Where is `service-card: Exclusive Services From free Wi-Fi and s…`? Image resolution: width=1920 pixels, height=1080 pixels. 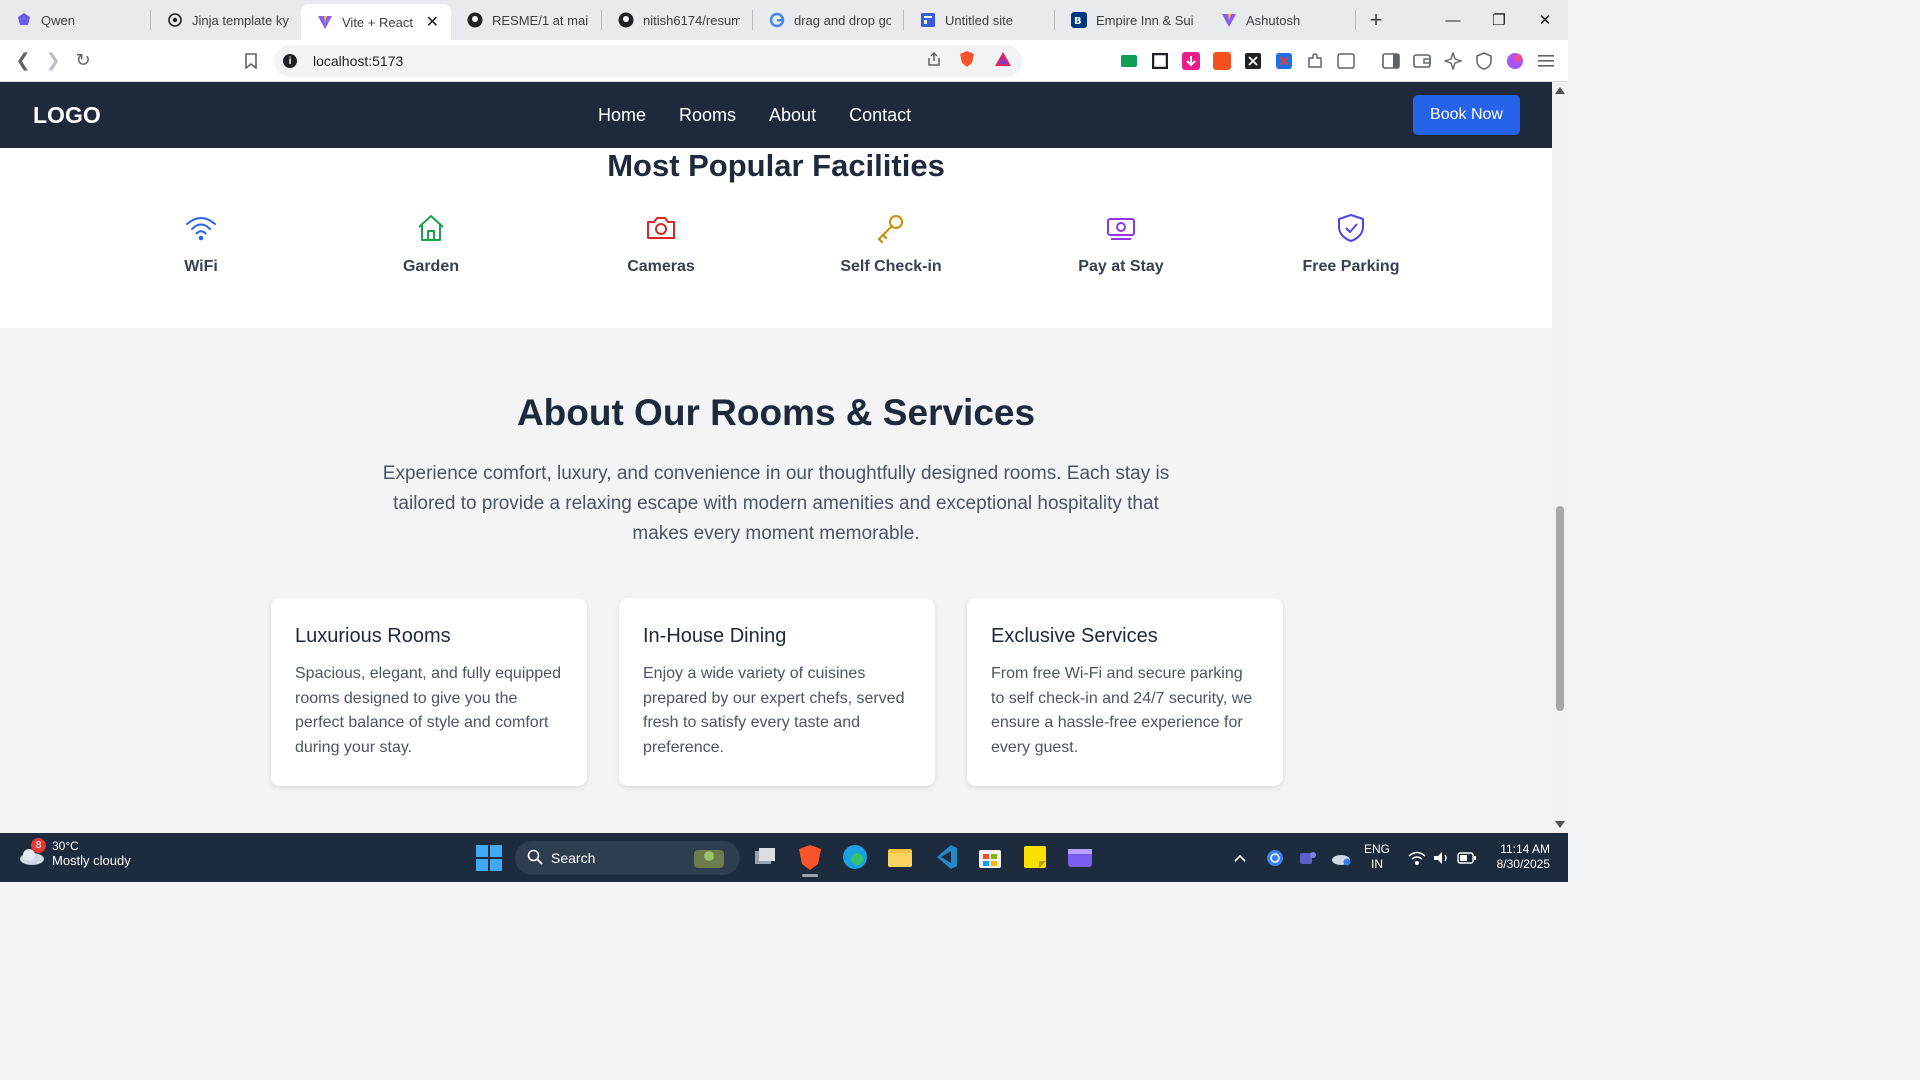
service-card: Exclusive Services From free Wi-Fi and s… is located at coordinates (1125, 692).